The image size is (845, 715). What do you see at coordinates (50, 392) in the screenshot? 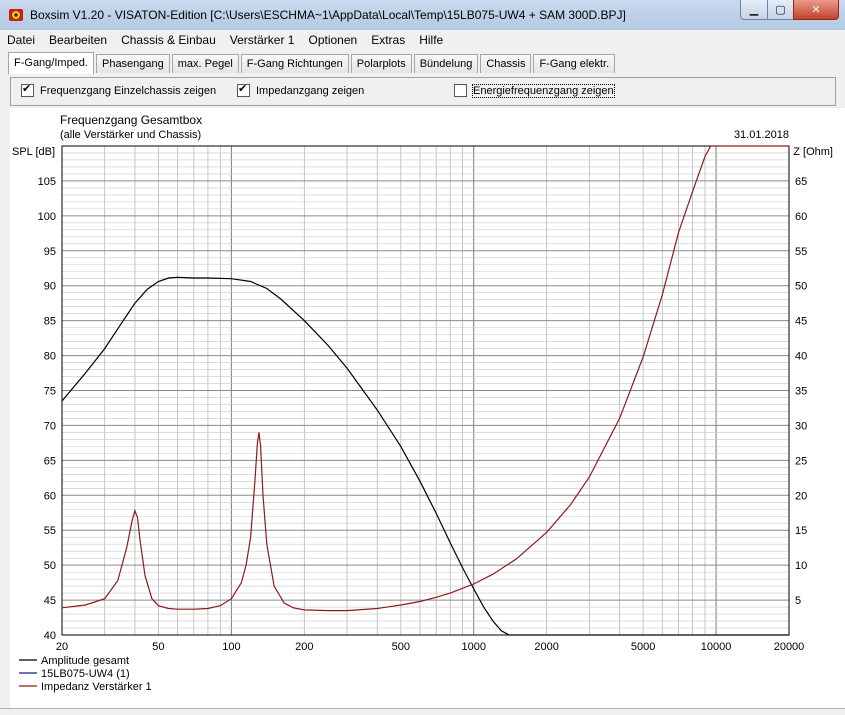
I see `y-tick-label-left: 75` at bounding box center [50, 392].